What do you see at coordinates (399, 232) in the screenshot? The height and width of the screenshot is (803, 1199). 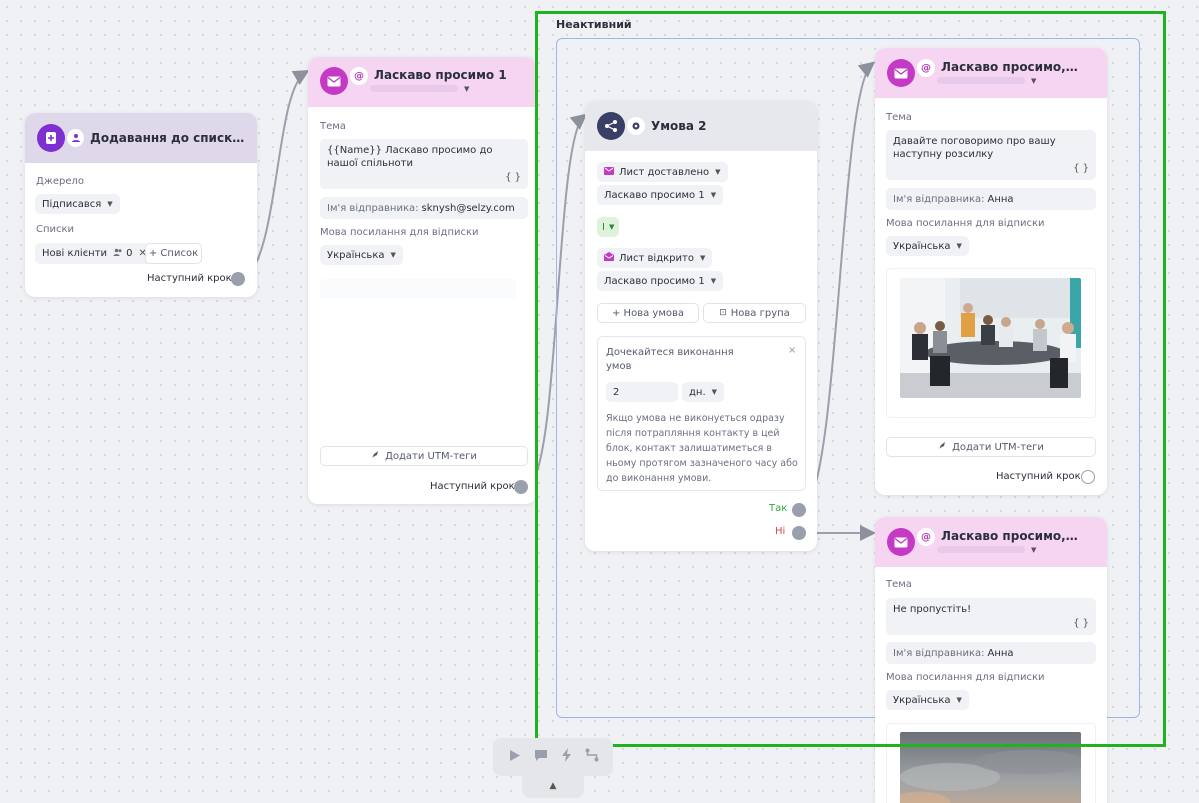 I see `unsub-label: Мова посилання для відписки` at bounding box center [399, 232].